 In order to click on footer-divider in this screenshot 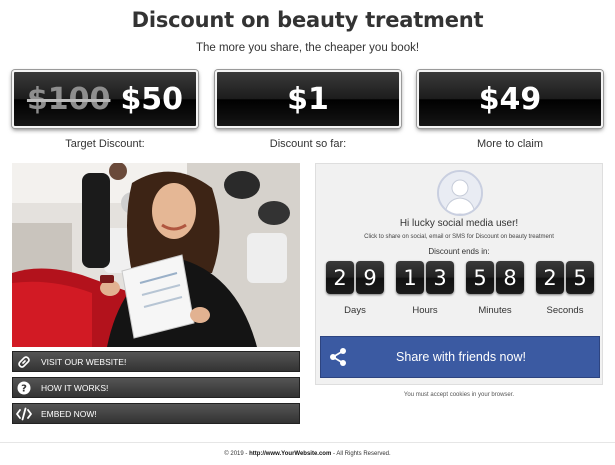, I will do `click(307, 442)`.